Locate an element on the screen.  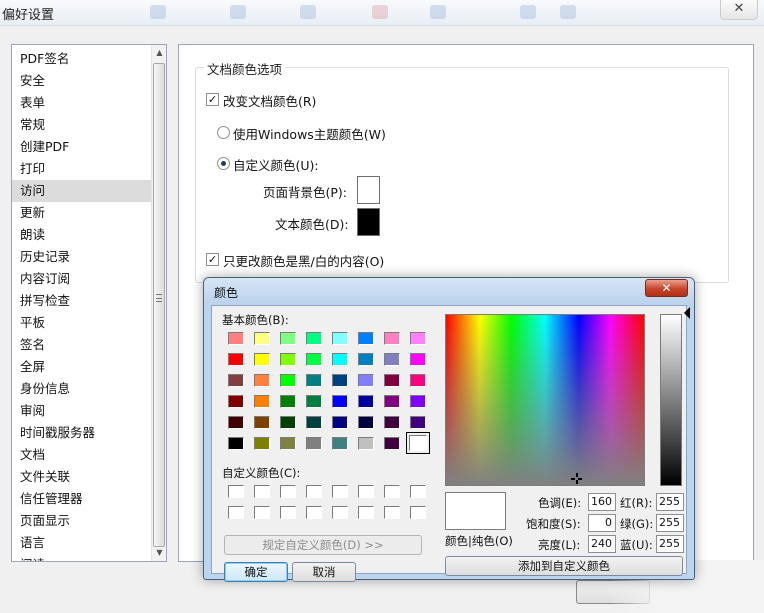
luminance-bar is located at coordinates (671, 400).